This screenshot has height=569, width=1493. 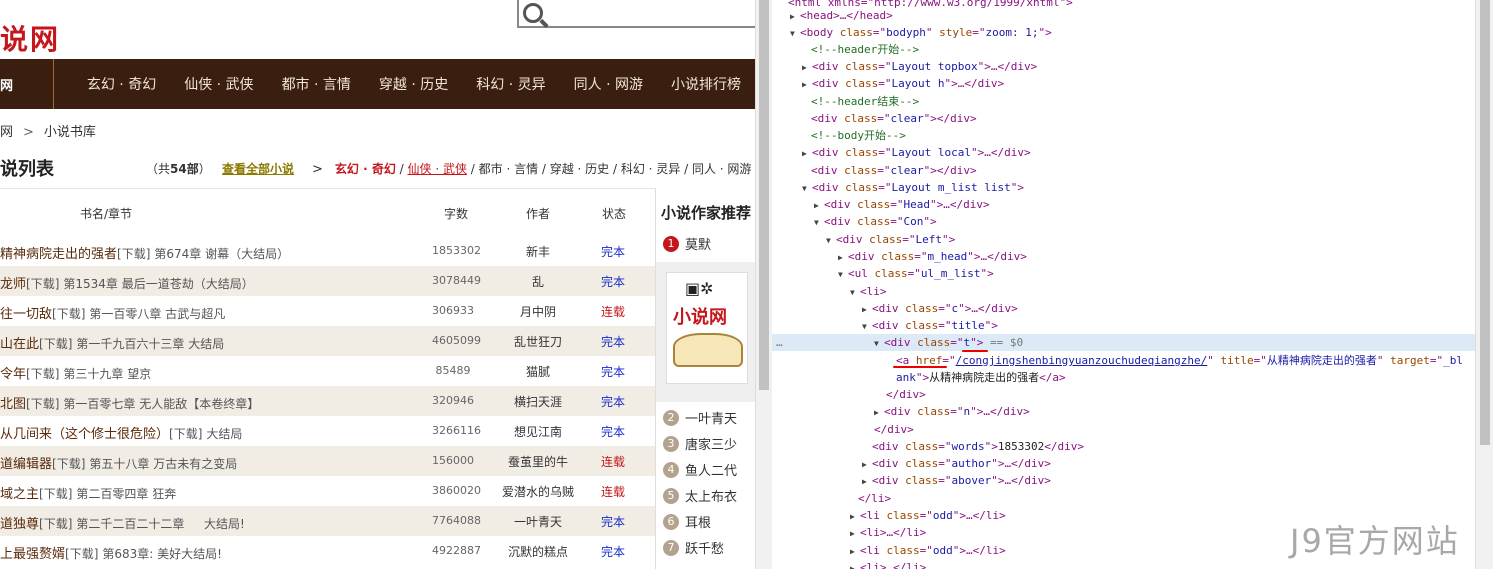 What do you see at coordinates (698, 243) in the screenshot?
I see `rank-author: 莫默` at bounding box center [698, 243].